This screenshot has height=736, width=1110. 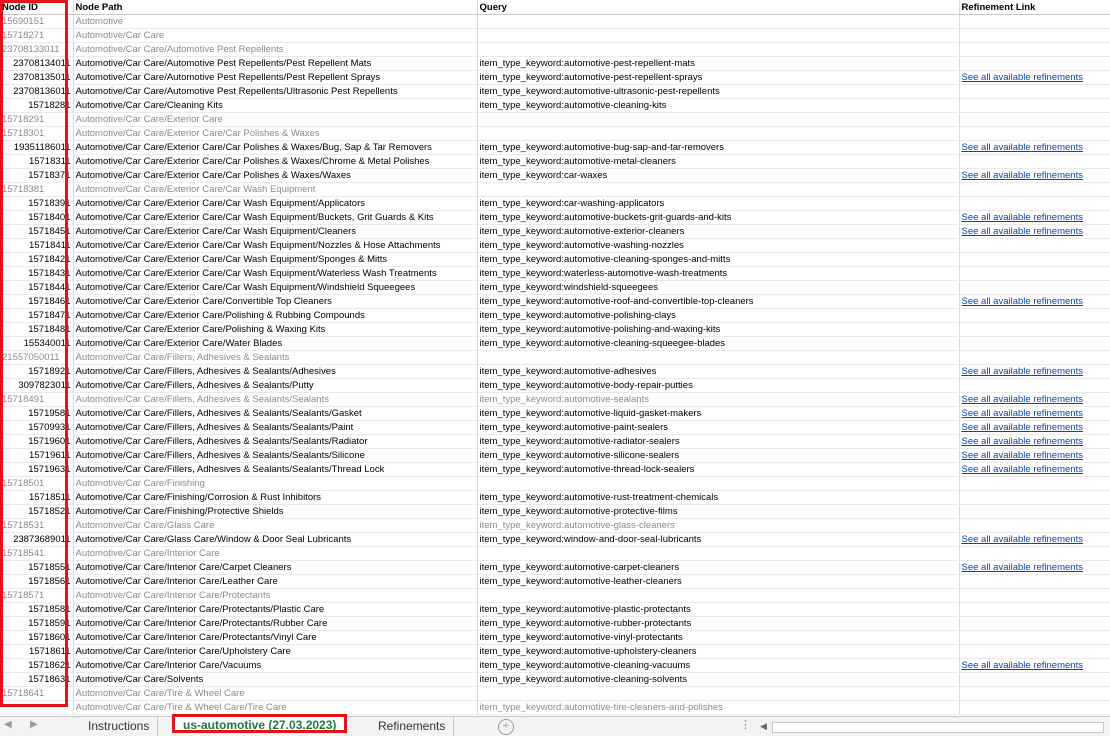 I want to click on node-id-cell: 15718521, so click(x=37, y=511).